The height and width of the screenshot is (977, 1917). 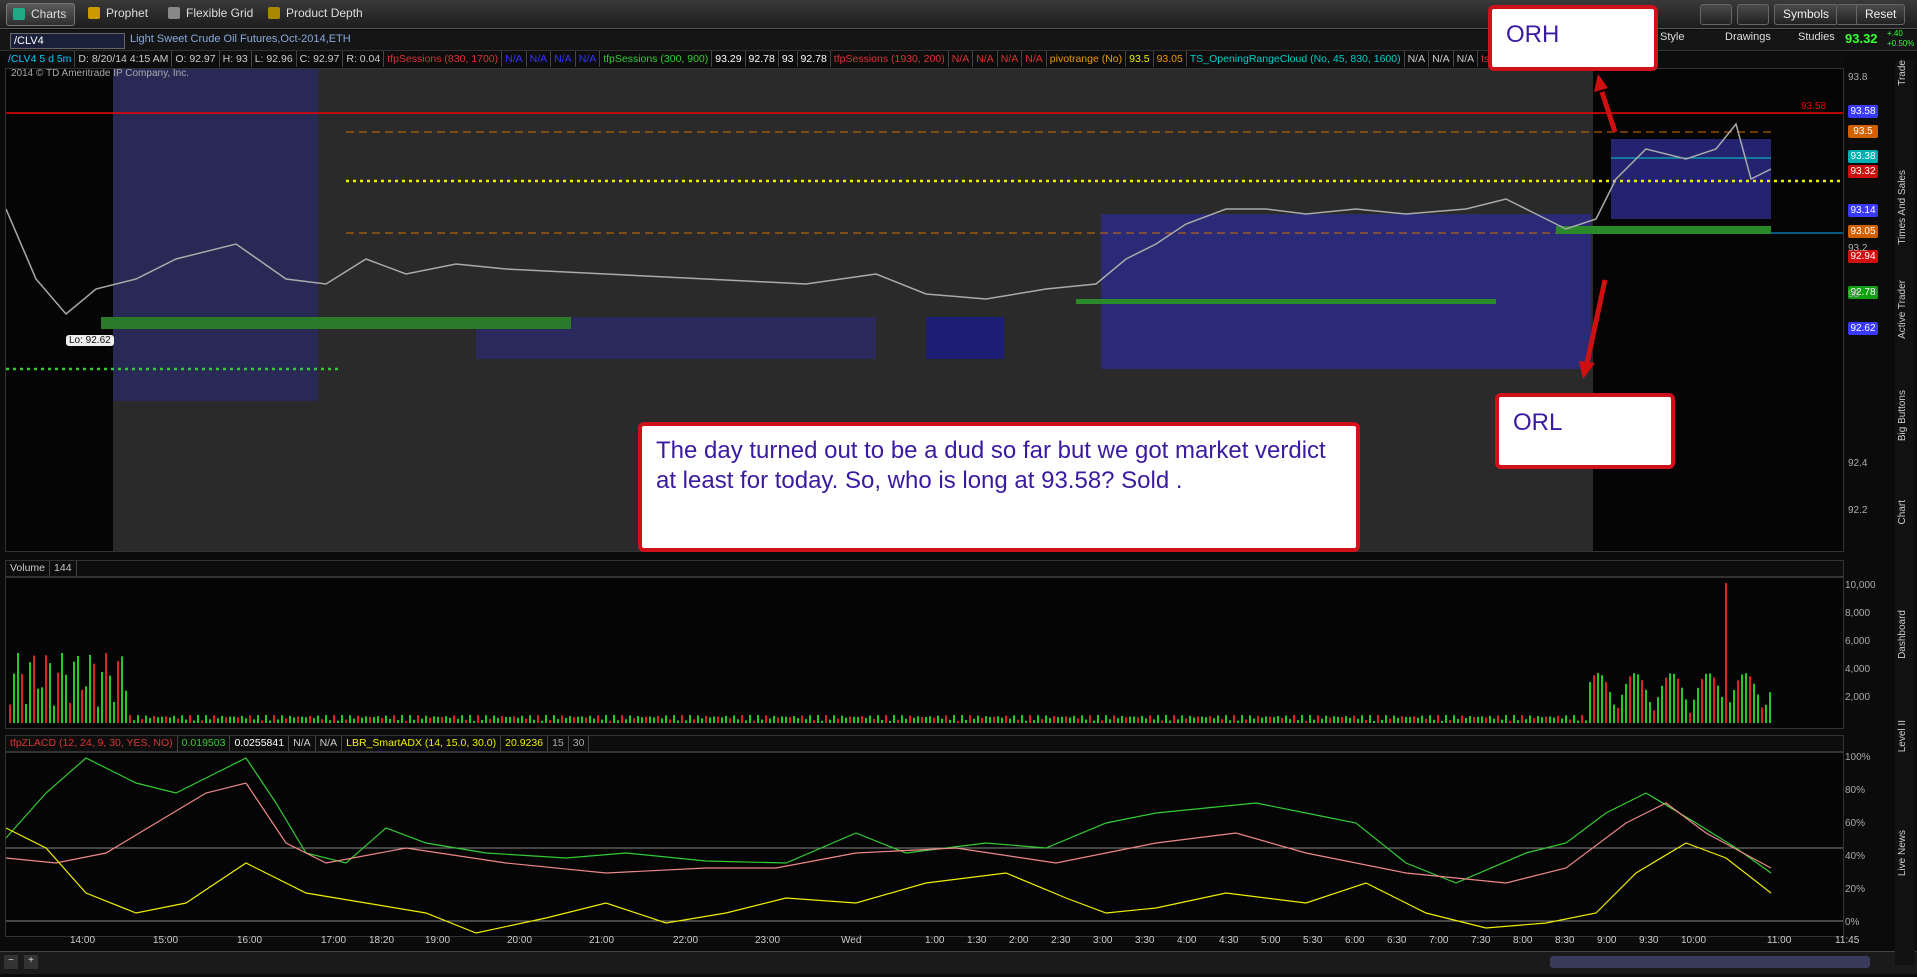 I want to click on zoom-in-button: +, so click(x=31, y=962).